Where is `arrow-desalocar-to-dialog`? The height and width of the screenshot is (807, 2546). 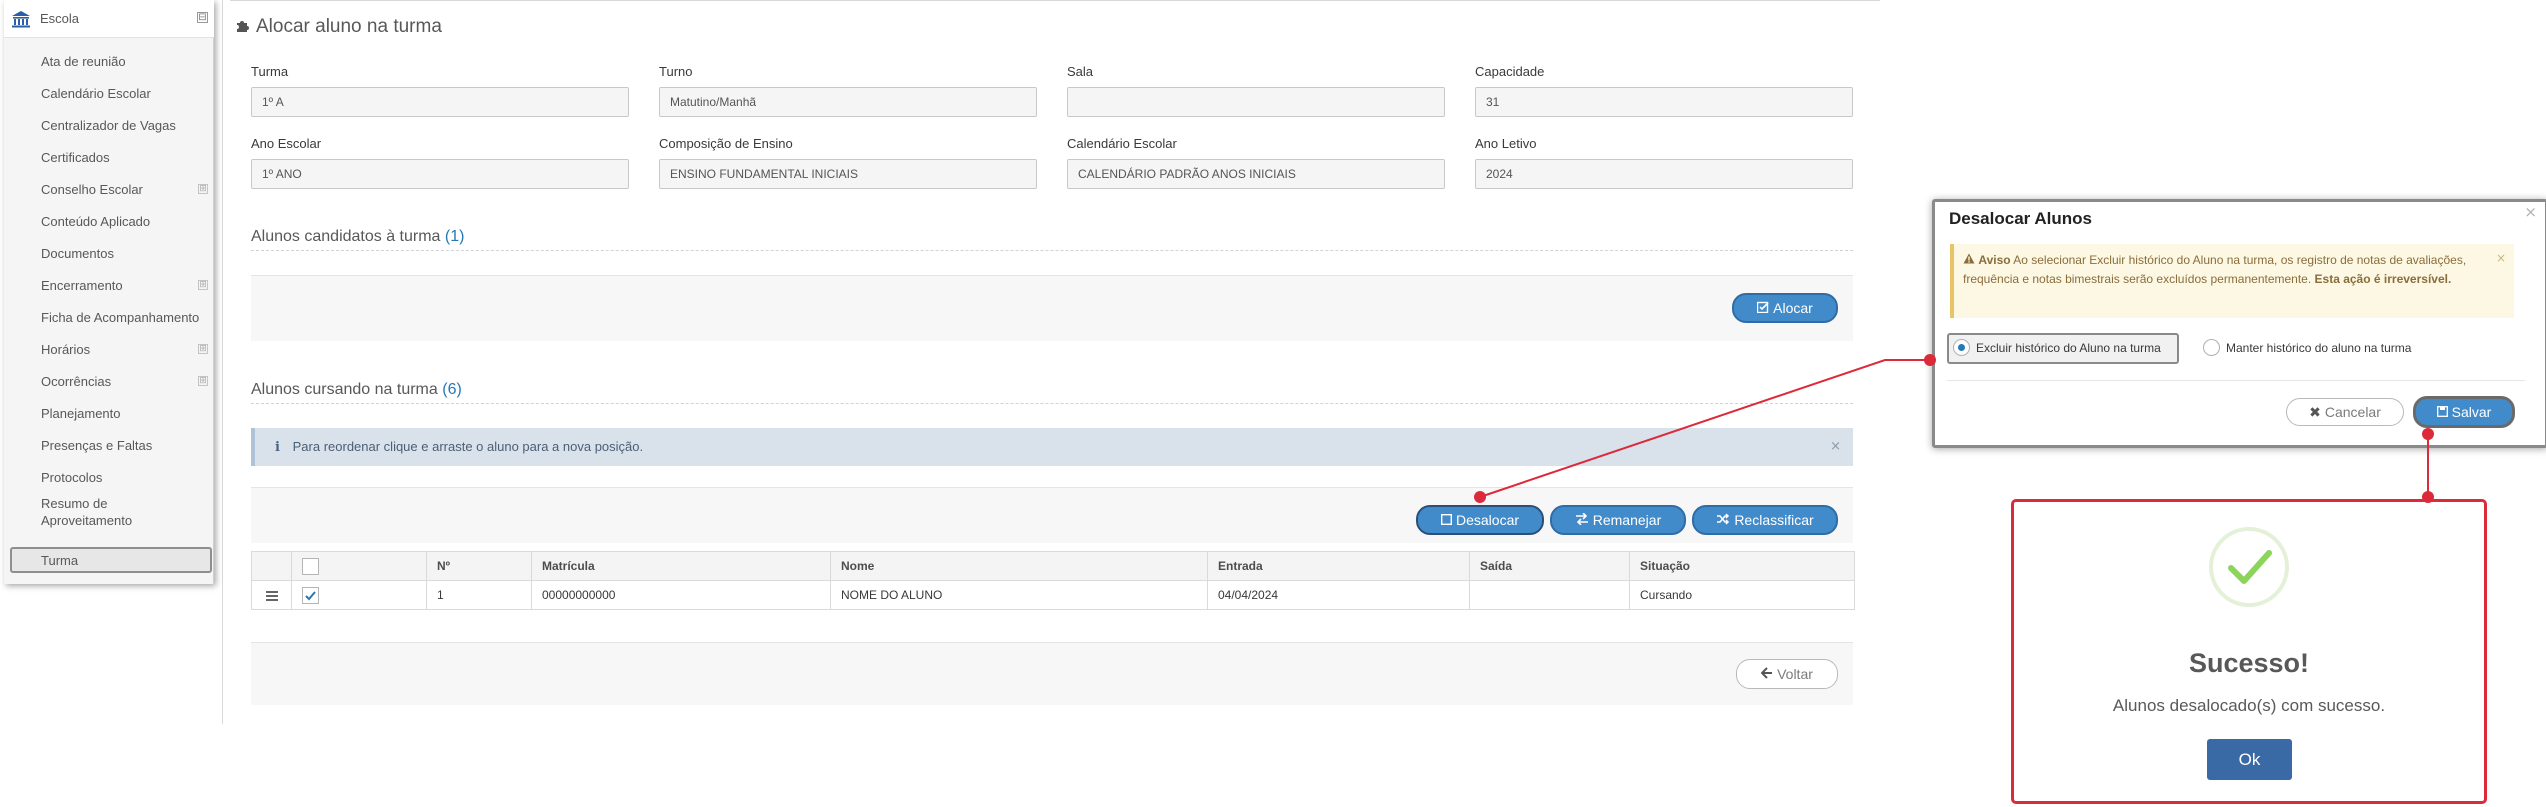
arrow-desalocar-to-dialog is located at coordinates (1705, 428).